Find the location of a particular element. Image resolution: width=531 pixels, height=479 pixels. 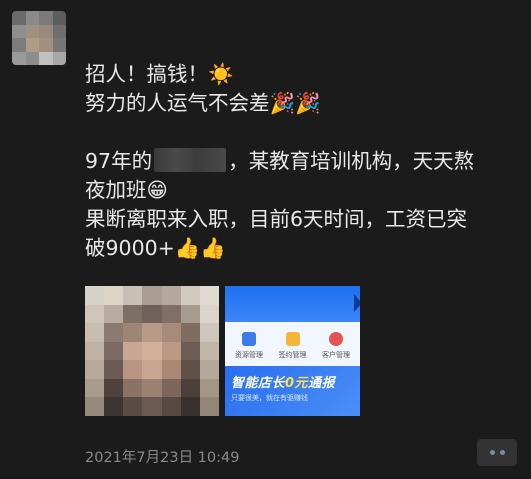

post-line: 夜加班😁 is located at coordinates (126, 190).